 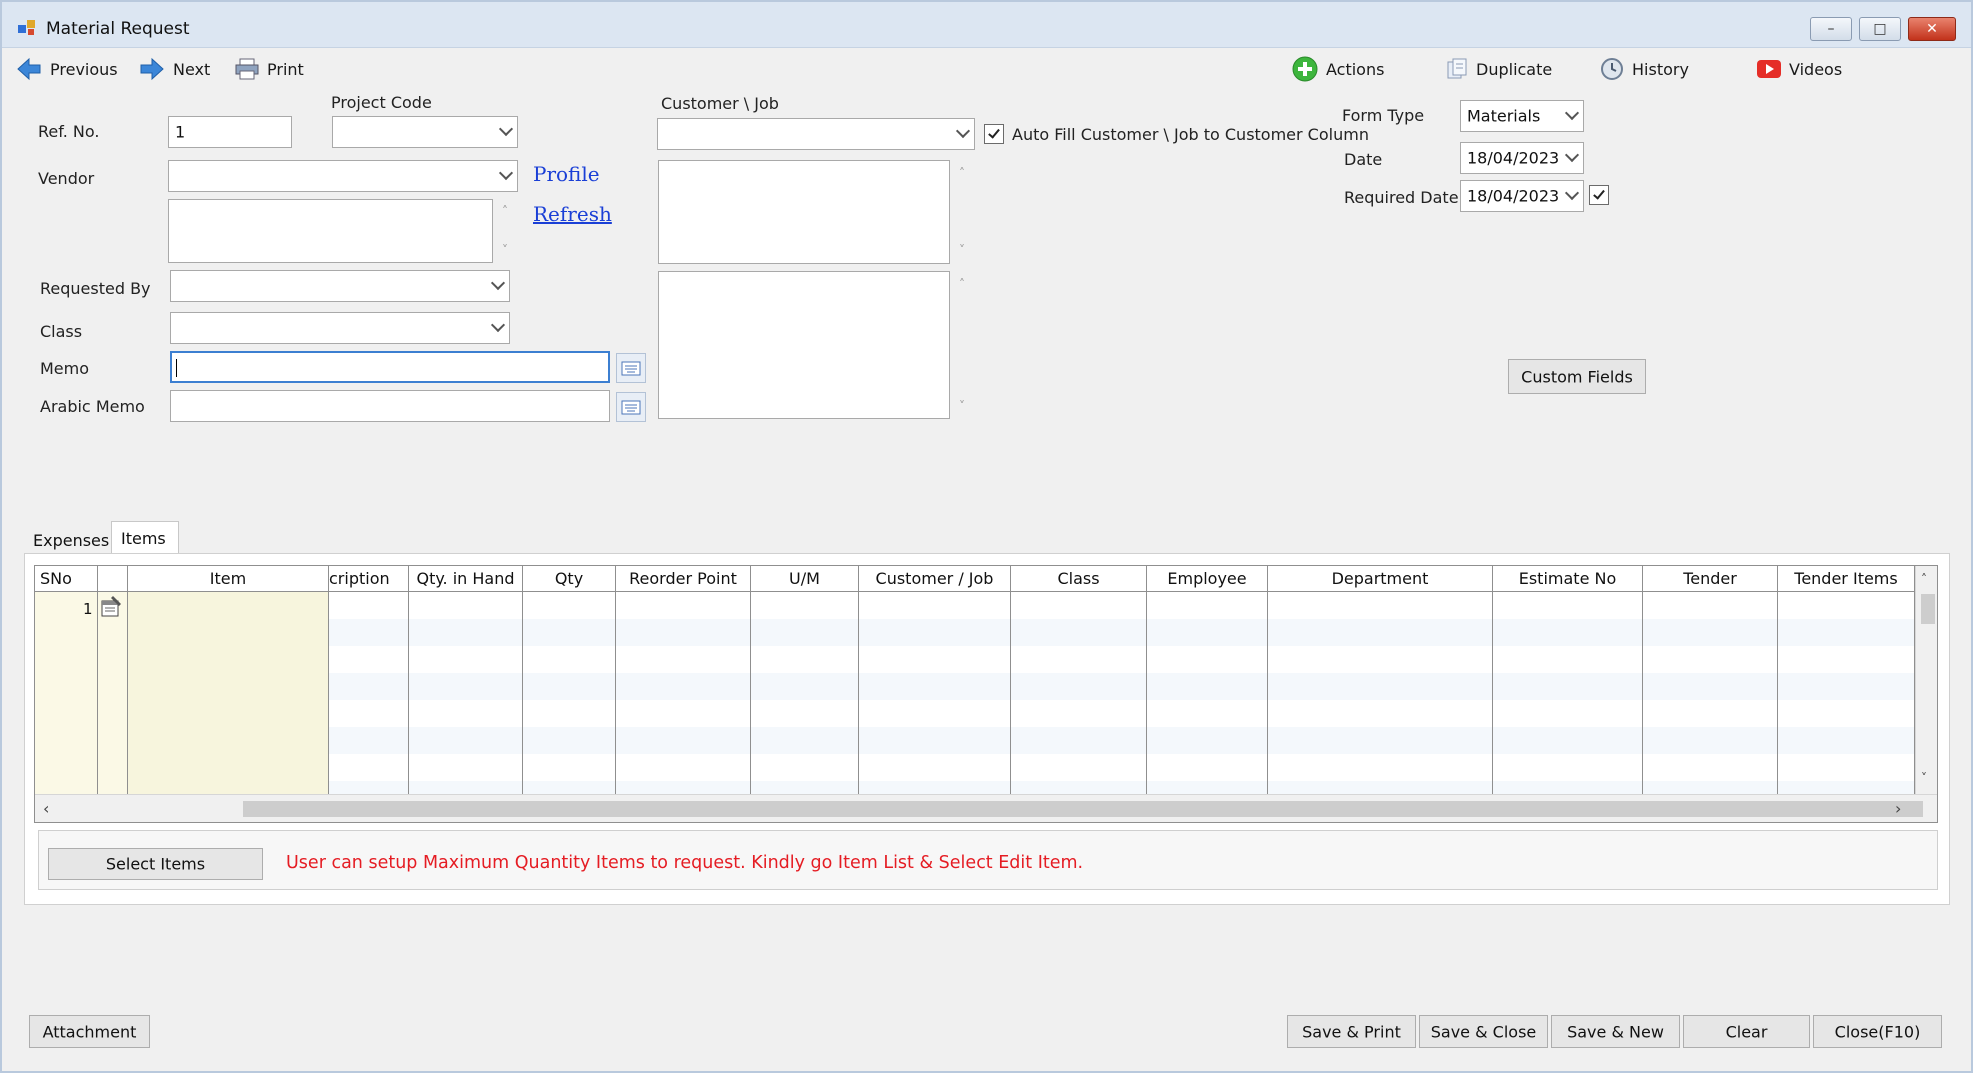 What do you see at coordinates (1079, 579) in the screenshot?
I see `col-header-class: Class` at bounding box center [1079, 579].